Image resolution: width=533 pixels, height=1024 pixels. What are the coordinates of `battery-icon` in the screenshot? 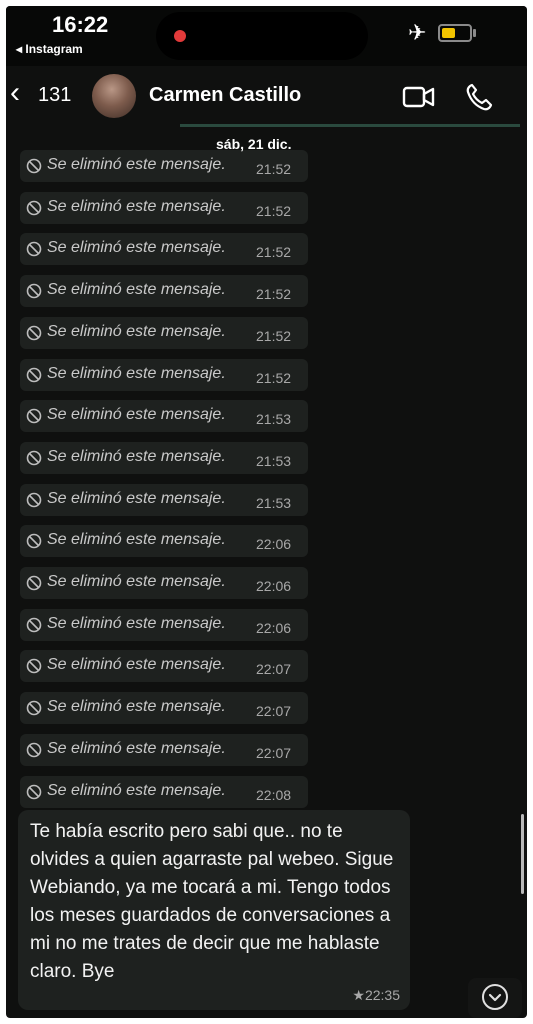 It's located at (457, 33).